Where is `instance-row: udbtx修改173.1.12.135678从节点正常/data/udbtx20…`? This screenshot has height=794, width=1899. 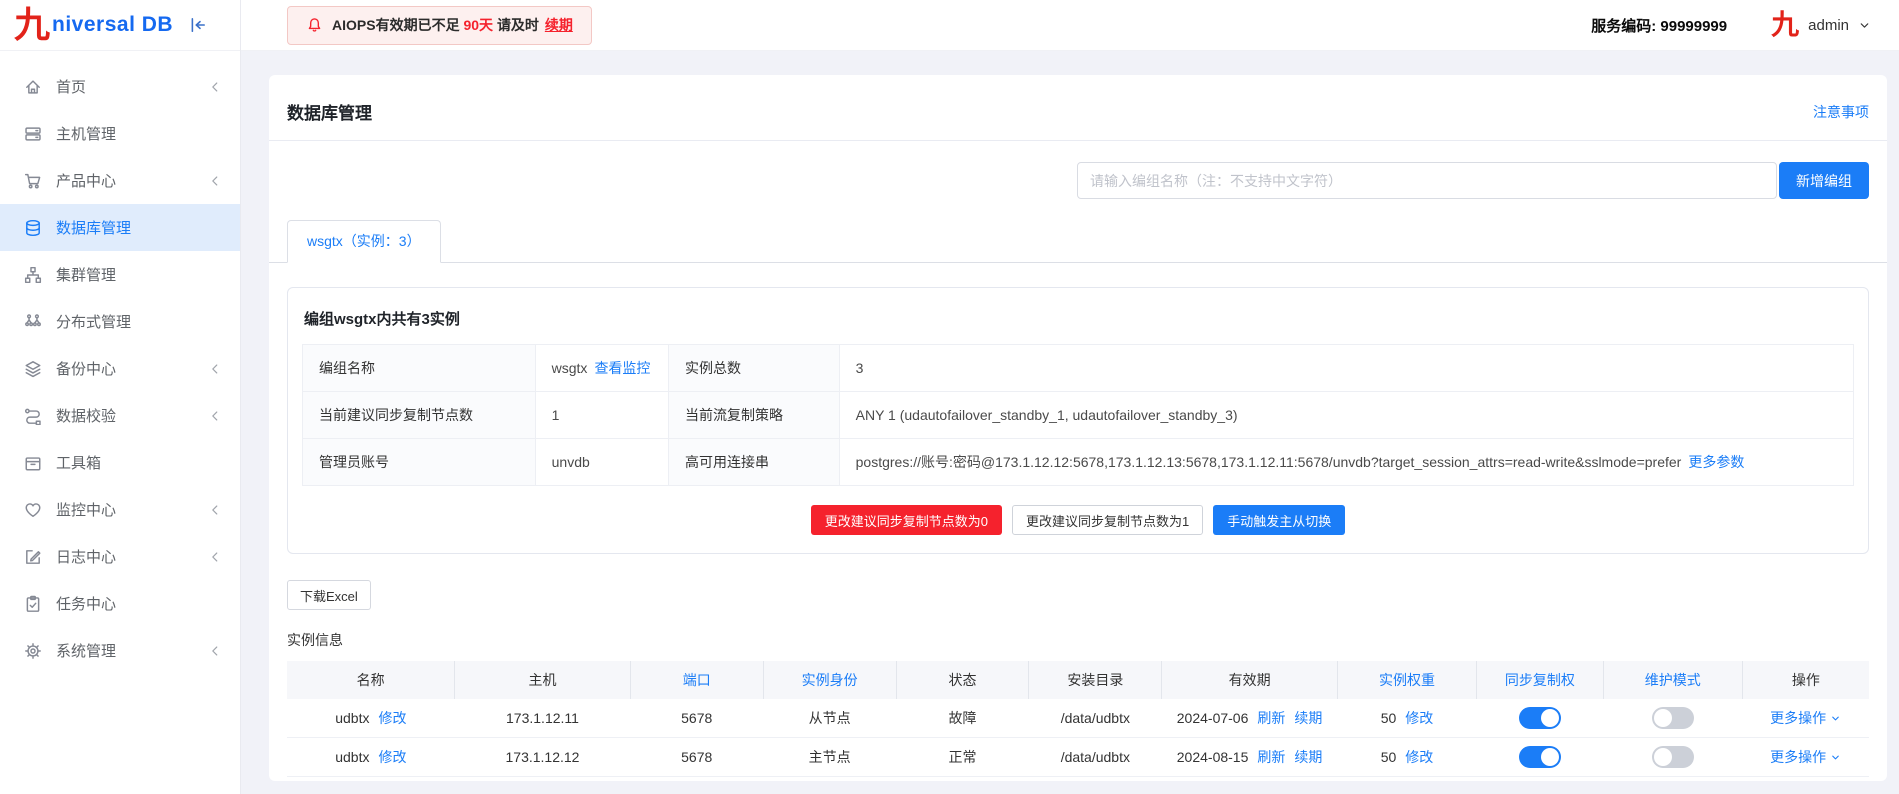
instance-row: udbtx修改173.1.12.135678从节点正常/data/udbtx20… is located at coordinates (1078, 778).